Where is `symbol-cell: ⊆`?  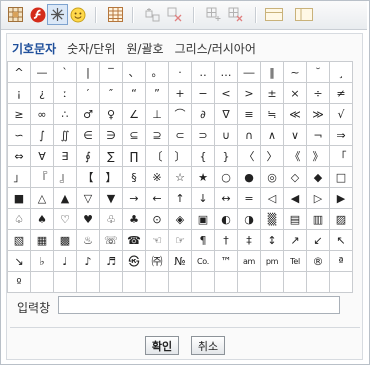
symbol-cell: ⊆ is located at coordinates (134, 135).